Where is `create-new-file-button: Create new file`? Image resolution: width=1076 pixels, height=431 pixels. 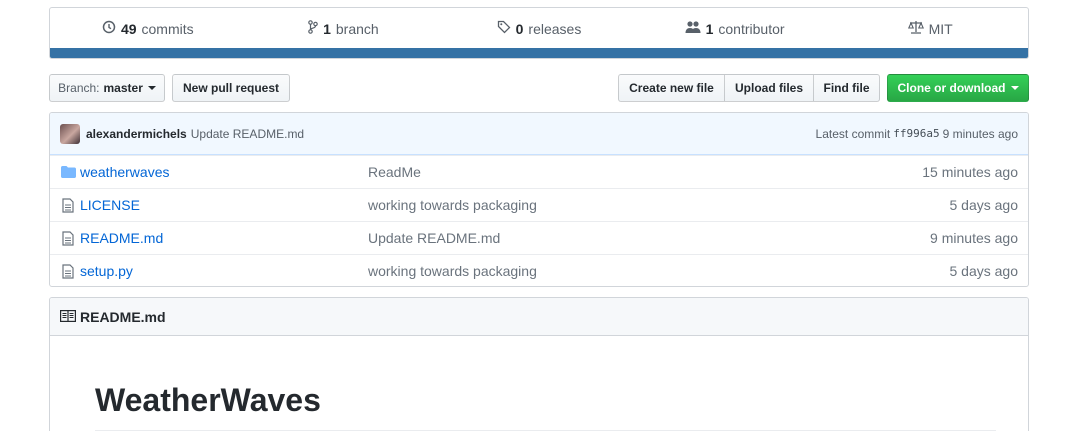
create-new-file-button: Create new file is located at coordinates (671, 88).